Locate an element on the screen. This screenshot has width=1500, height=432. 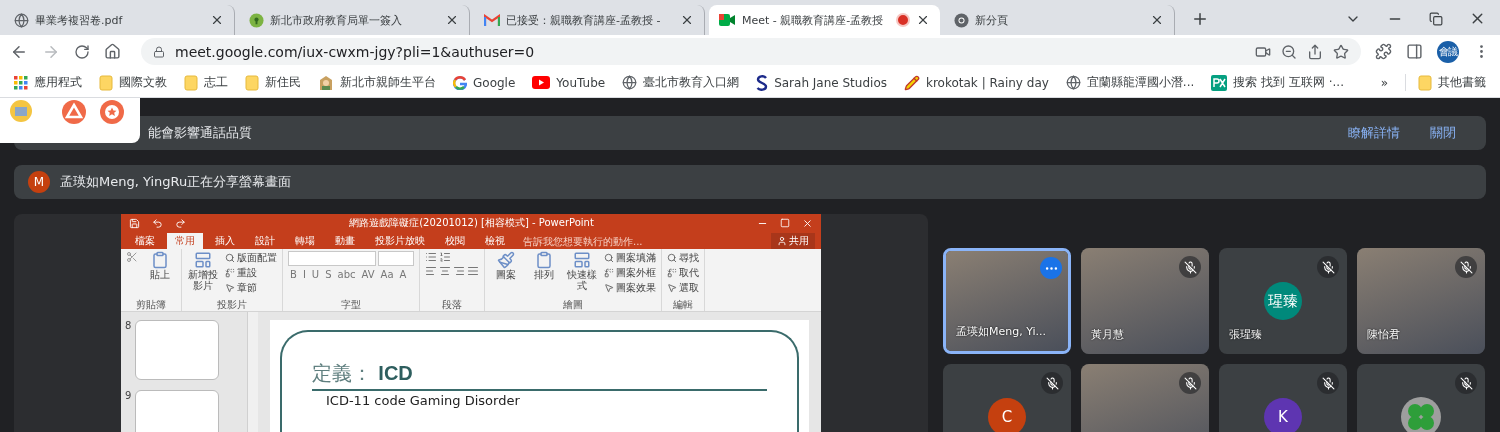
ribbon-button: 版面配置 is located at coordinates (251, 257).